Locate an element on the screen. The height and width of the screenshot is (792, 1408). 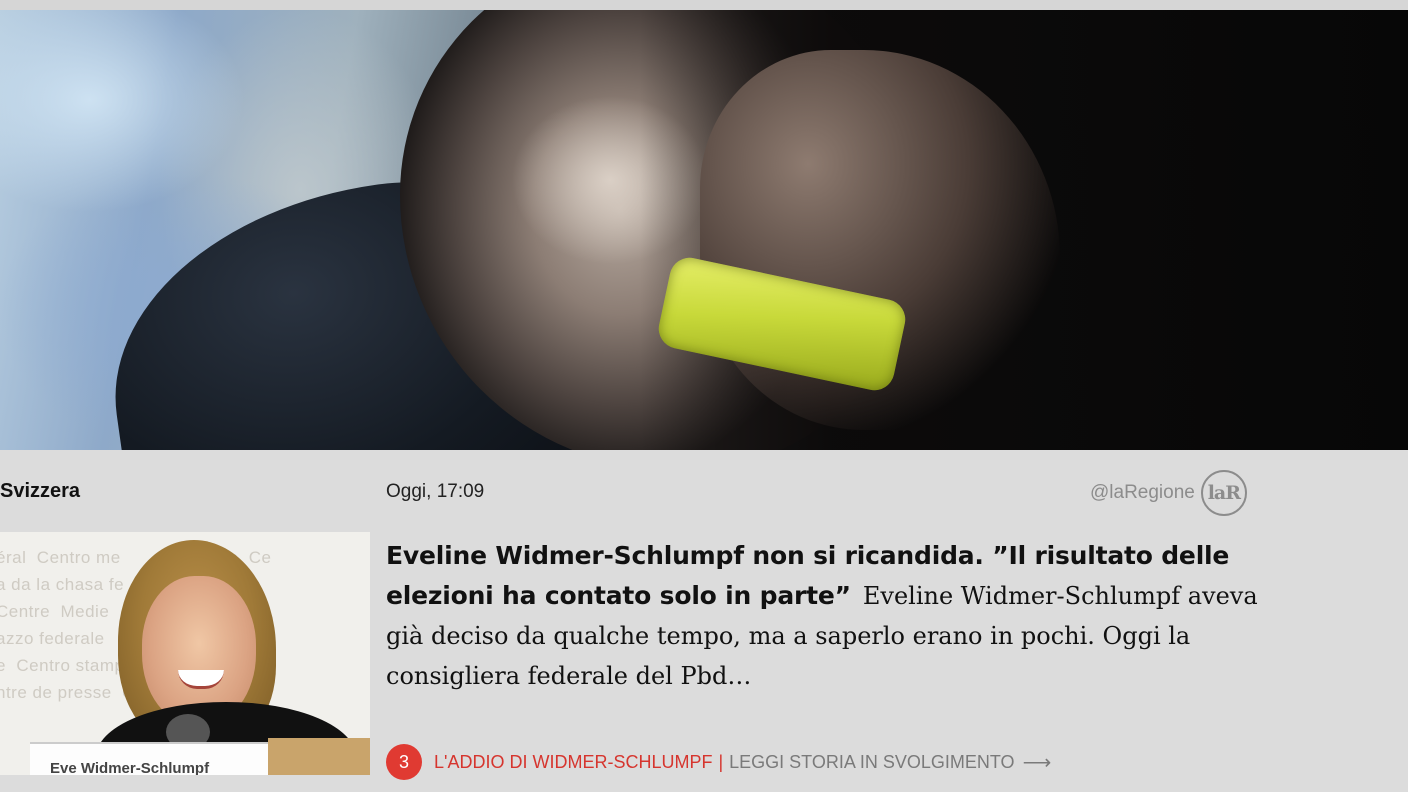
desk is located at coordinates (319, 756).